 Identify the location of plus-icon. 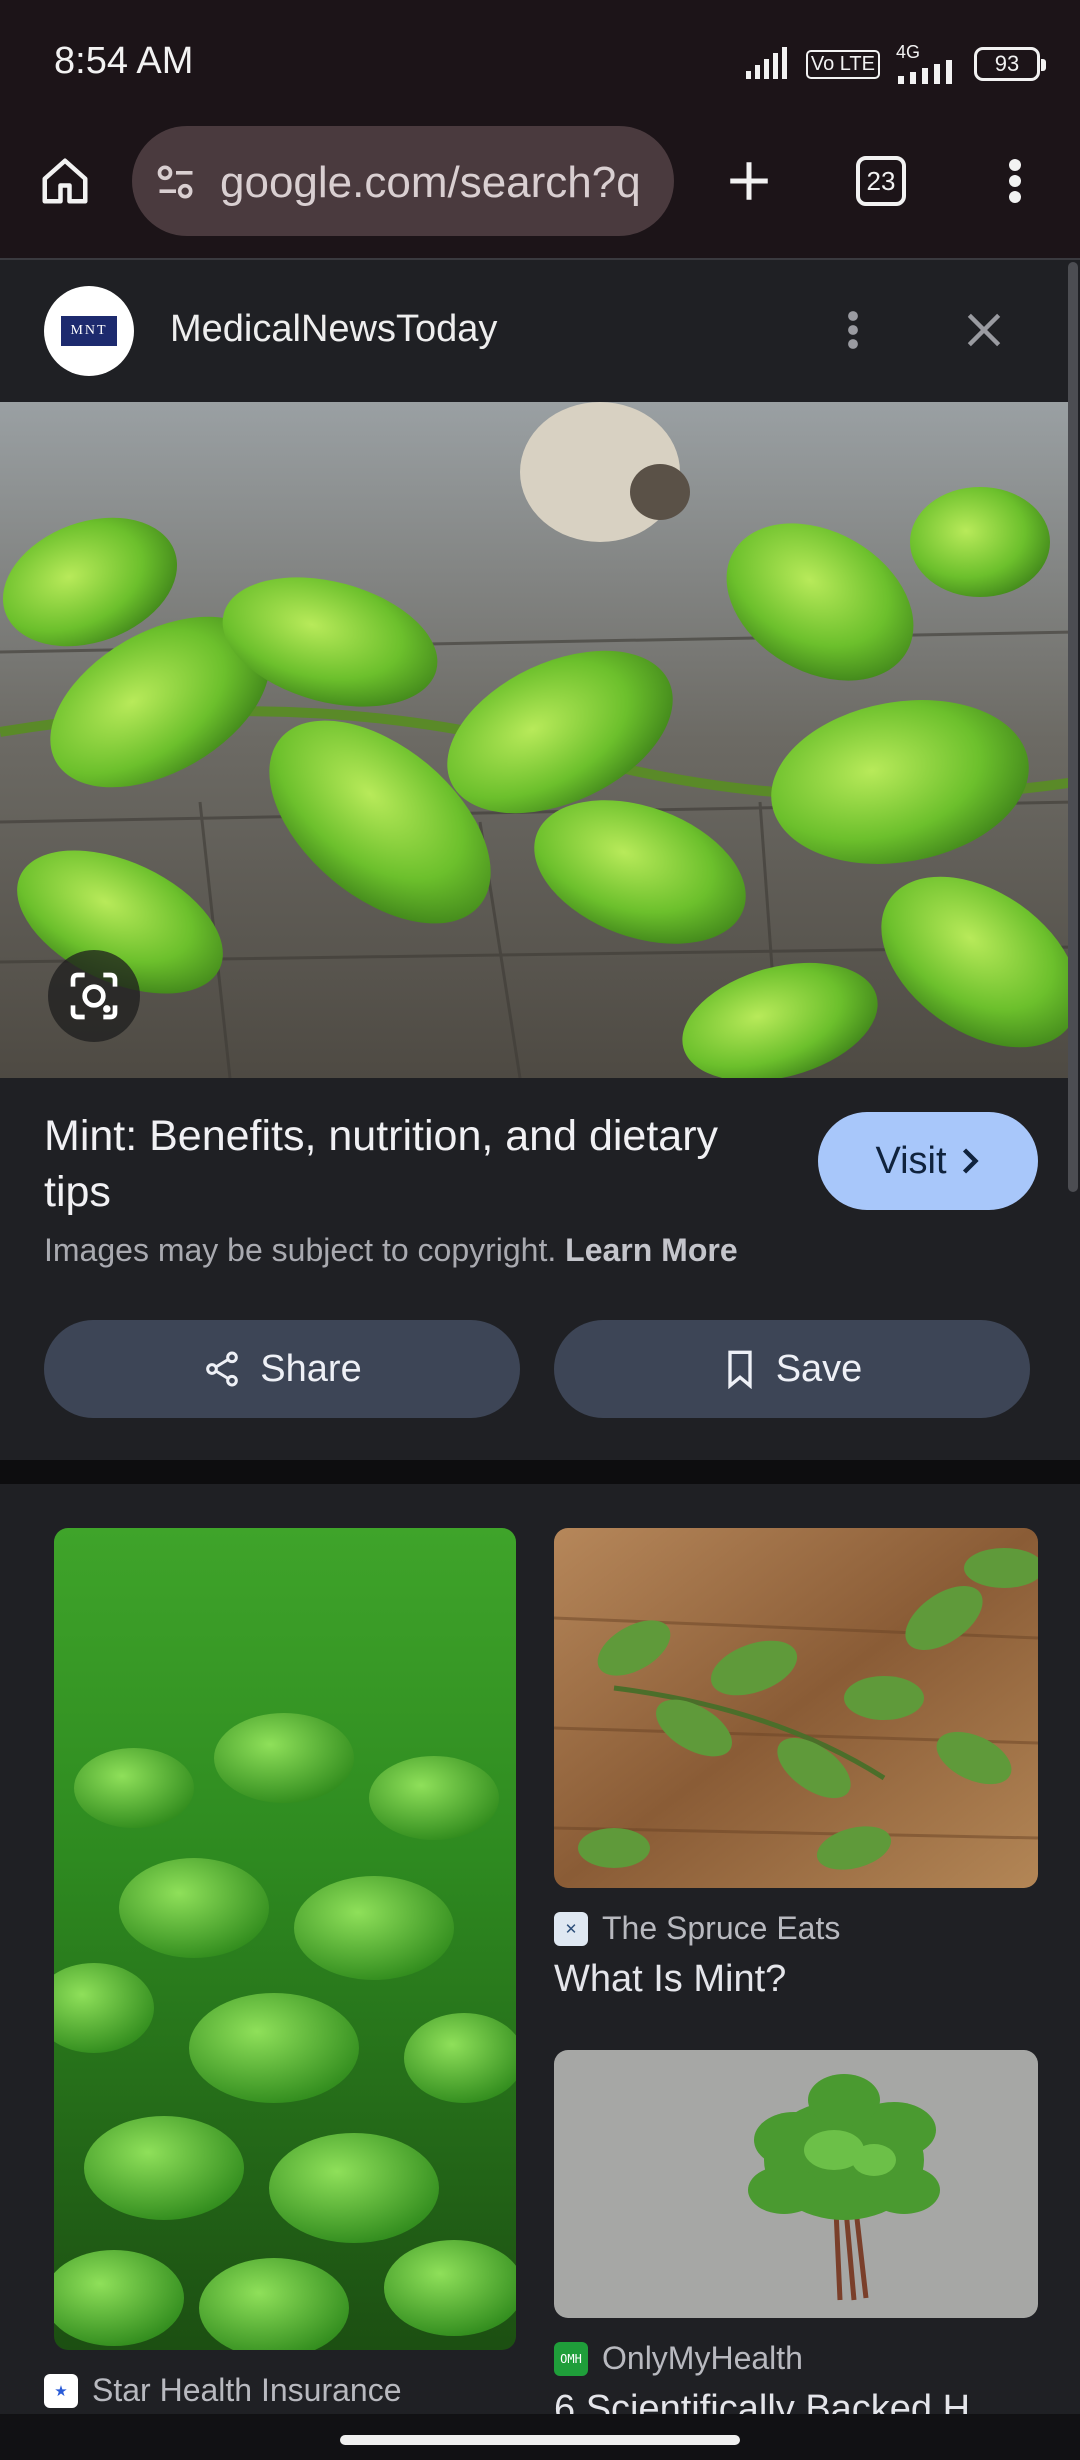
(749, 181).